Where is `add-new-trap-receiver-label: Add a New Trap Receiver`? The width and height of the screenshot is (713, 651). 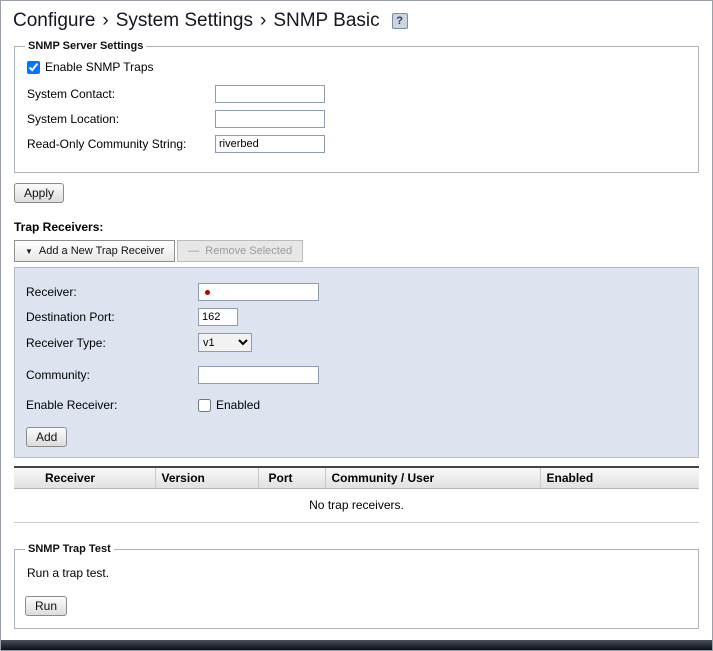 add-new-trap-receiver-label: Add a New Trap Receiver is located at coordinates (101, 251).